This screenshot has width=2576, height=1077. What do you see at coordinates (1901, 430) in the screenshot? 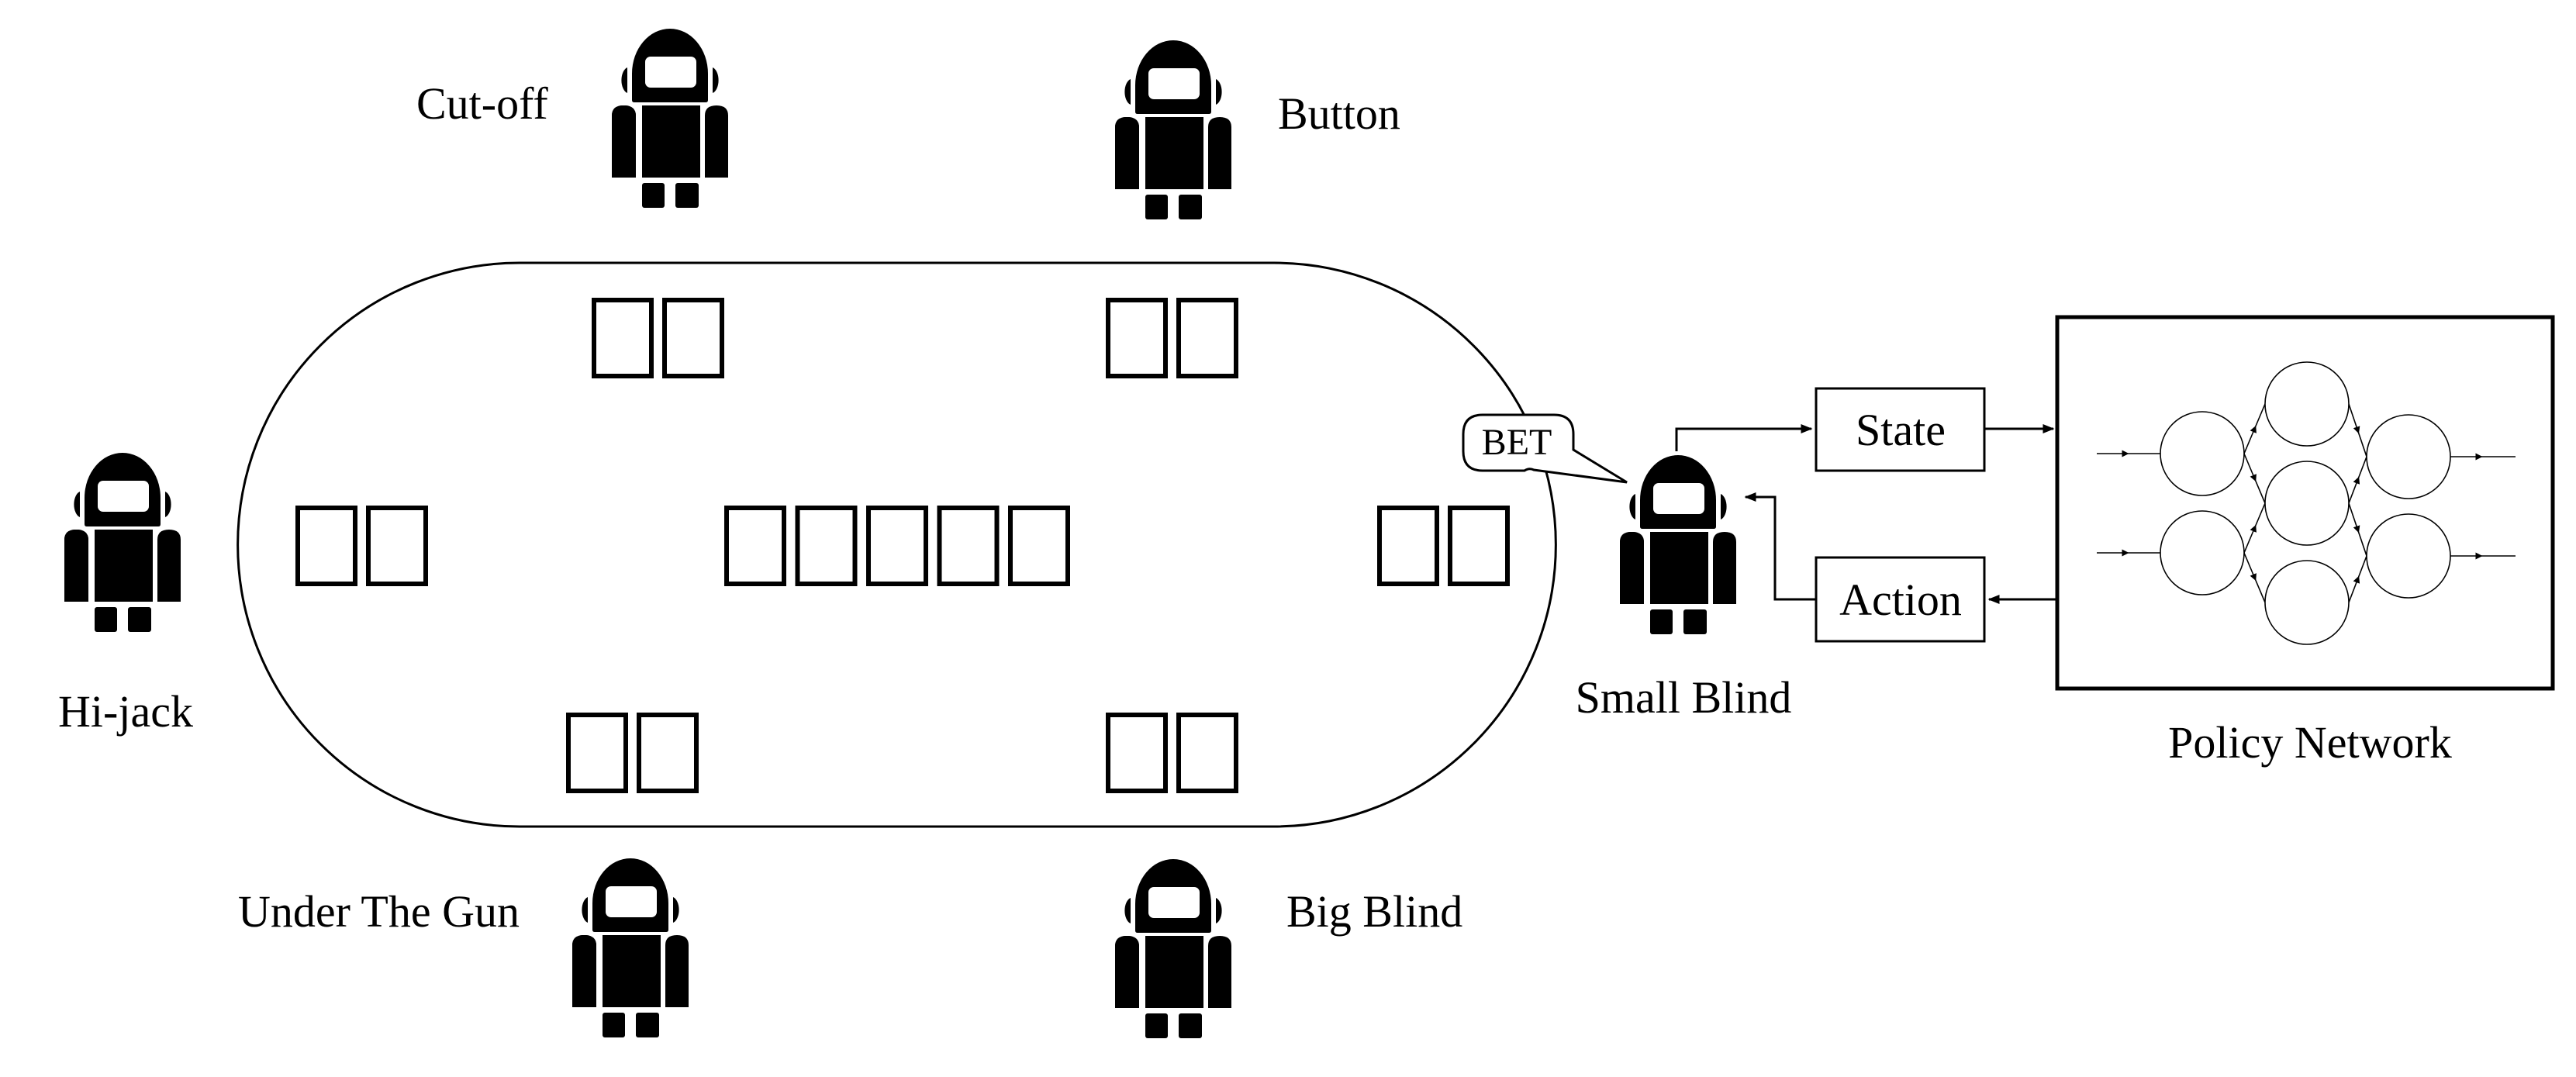
I see `state-label: State` at bounding box center [1901, 430].